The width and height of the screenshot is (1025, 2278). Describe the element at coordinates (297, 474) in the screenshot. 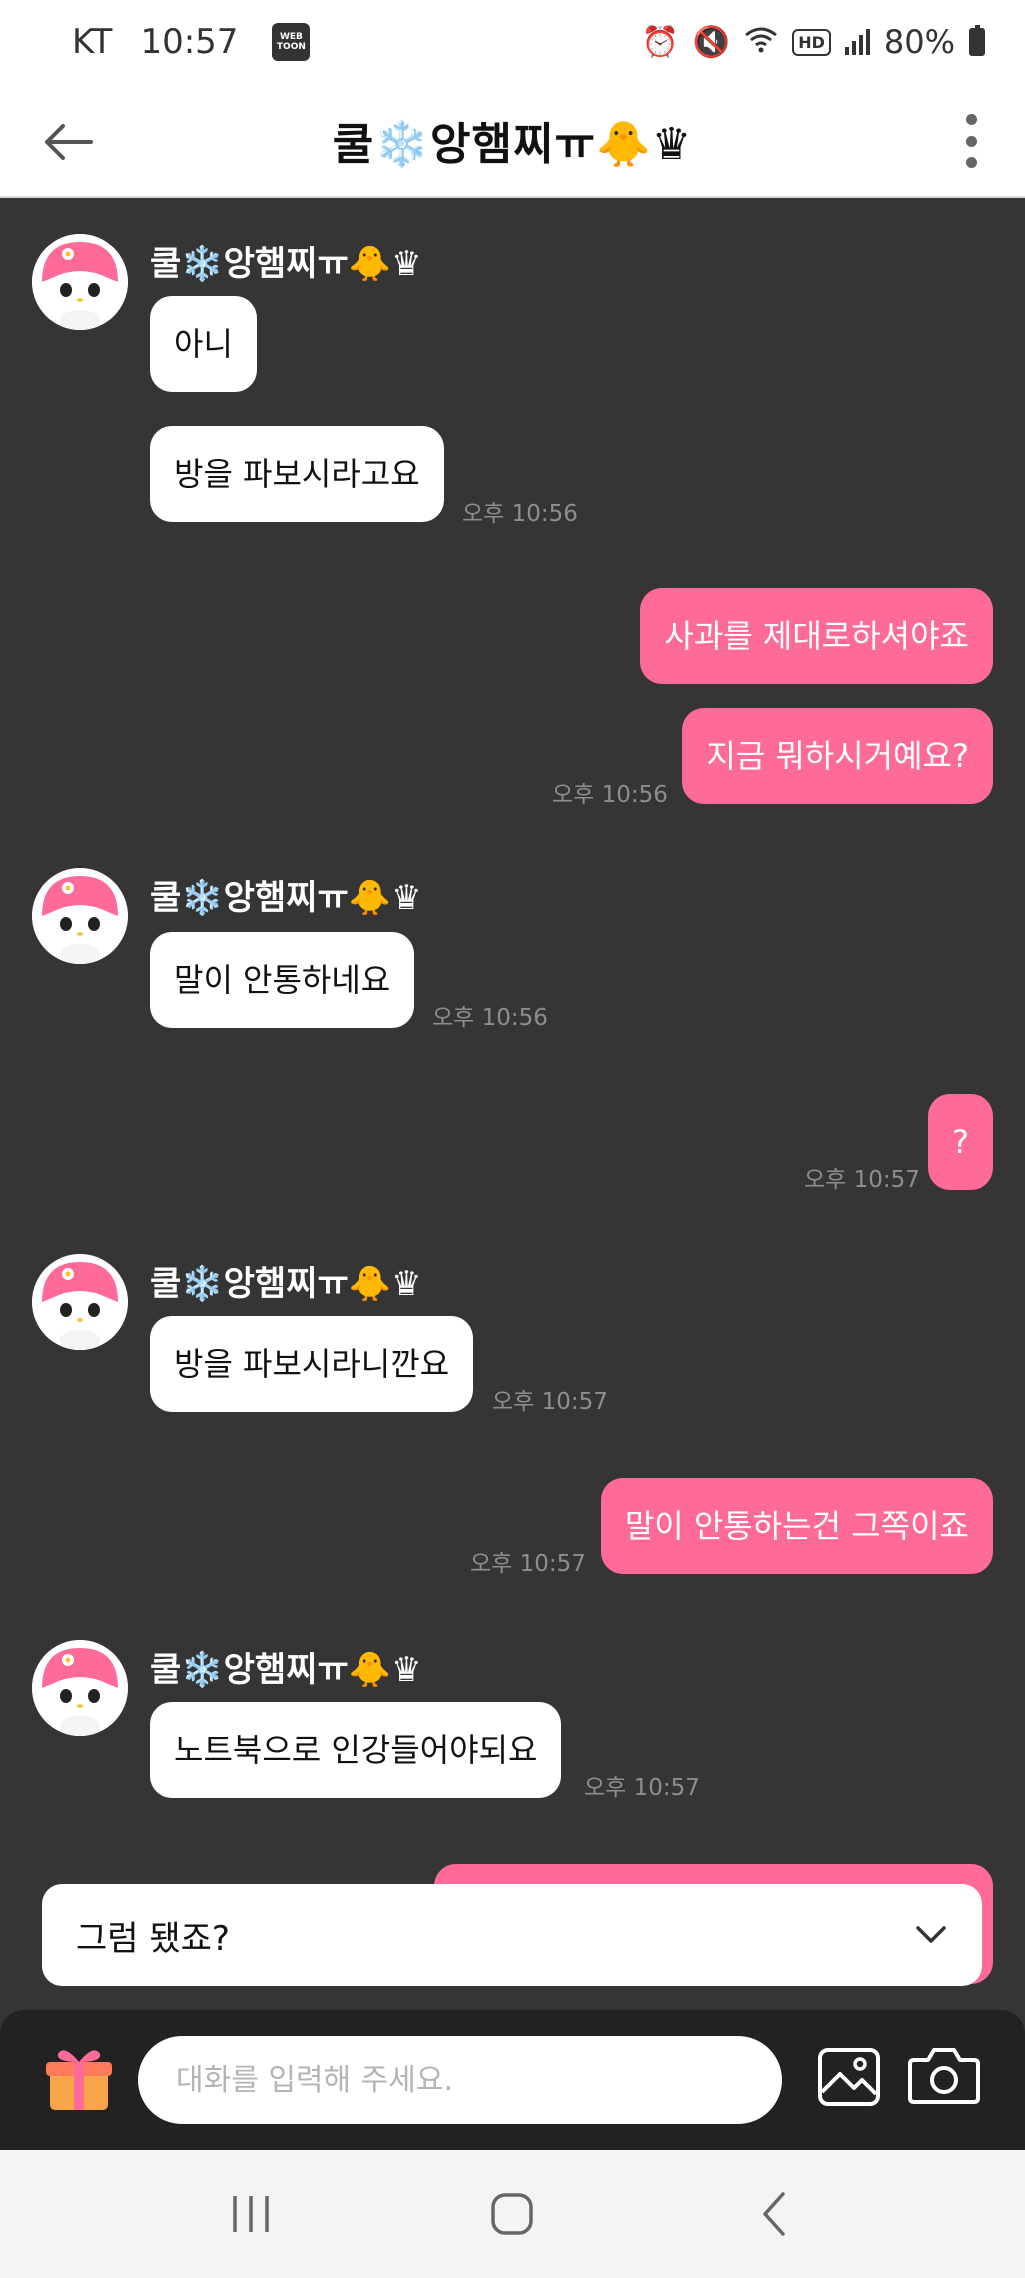

I see `message-bubble-incoming: 방을 파보시라고요` at that location.